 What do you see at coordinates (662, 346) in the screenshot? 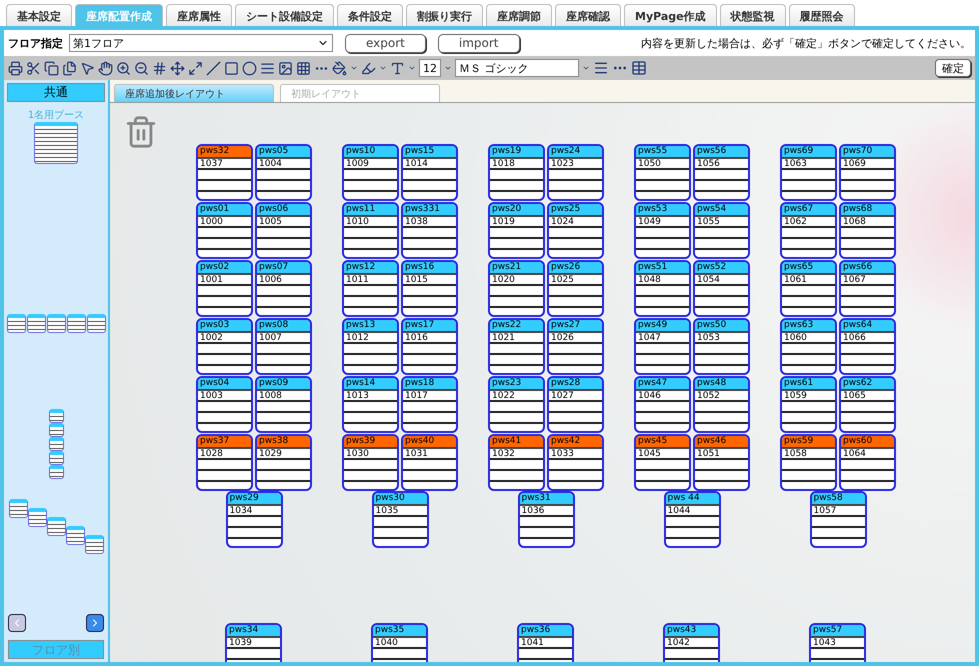
I see `desk: pws49 1047` at bounding box center [662, 346].